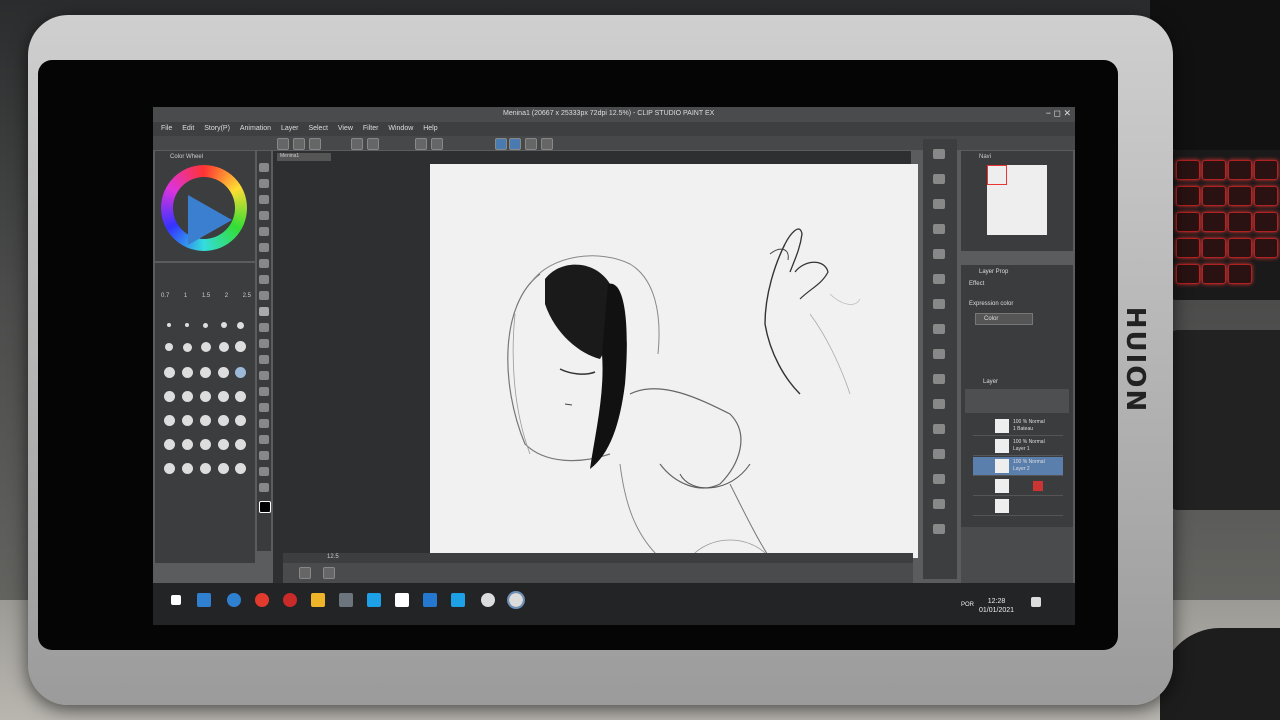  I want to click on open-file-button, so click(299, 144).